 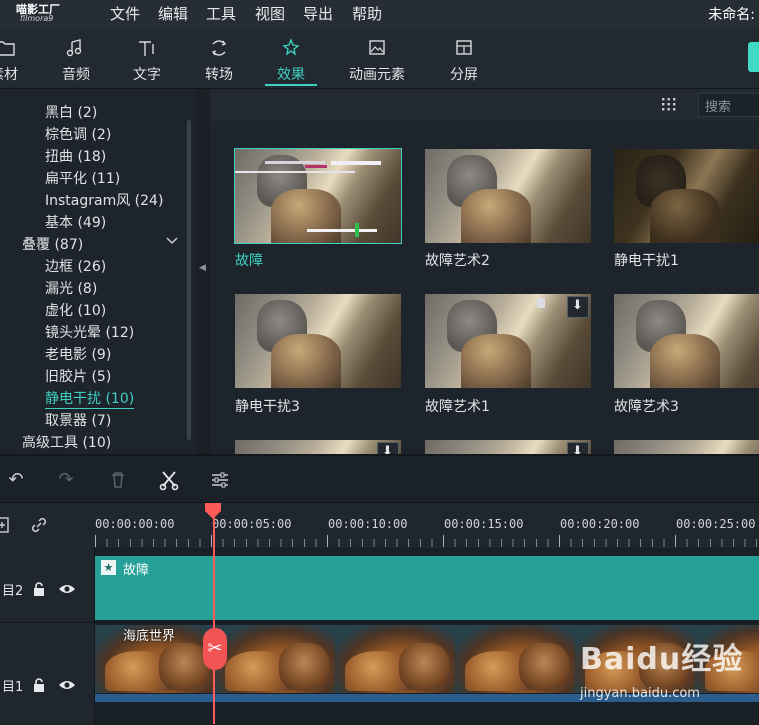 I want to click on tab-label: 转场, so click(x=219, y=75).